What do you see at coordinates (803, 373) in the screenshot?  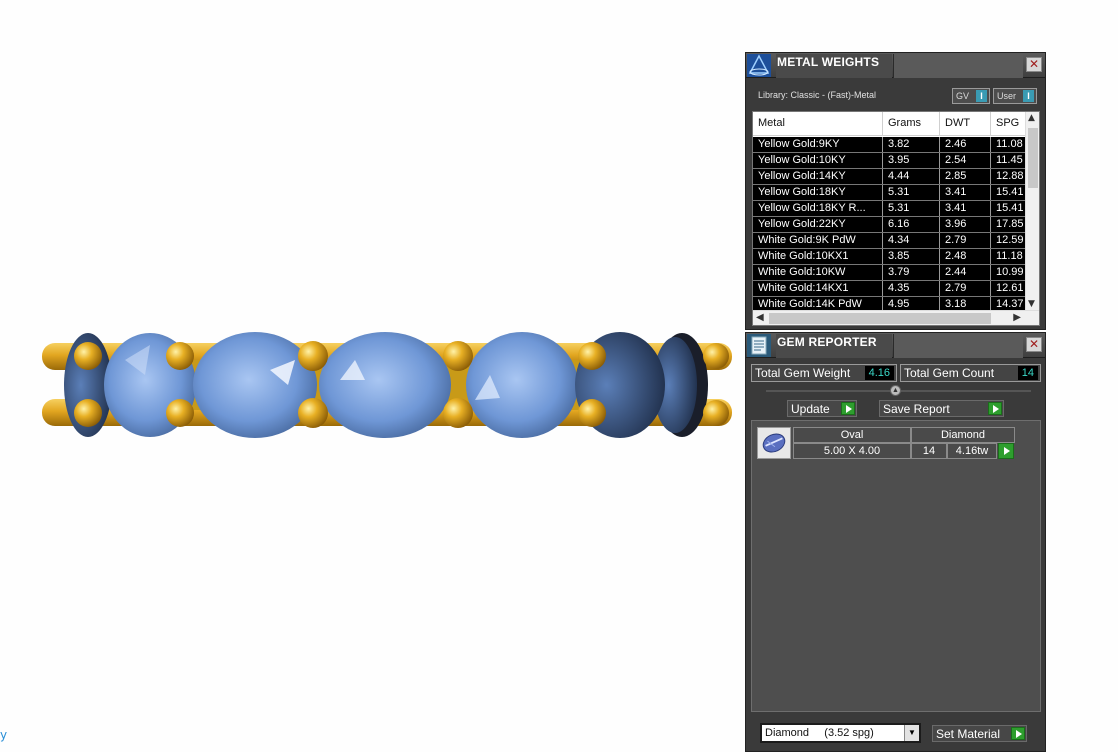 I see `total-gem-weight-label: Total Gem Weight` at bounding box center [803, 373].